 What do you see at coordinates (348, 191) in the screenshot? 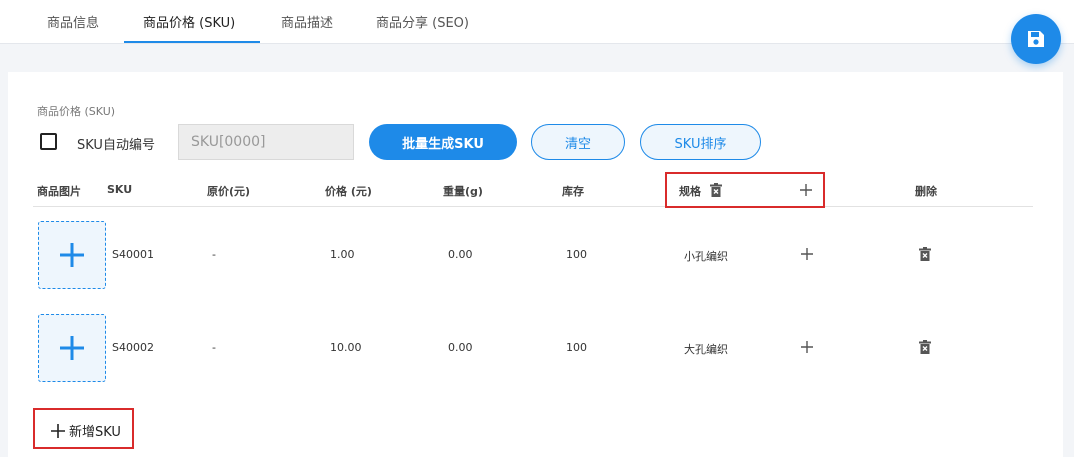
I see `header-price: 价格 (元)` at bounding box center [348, 191].